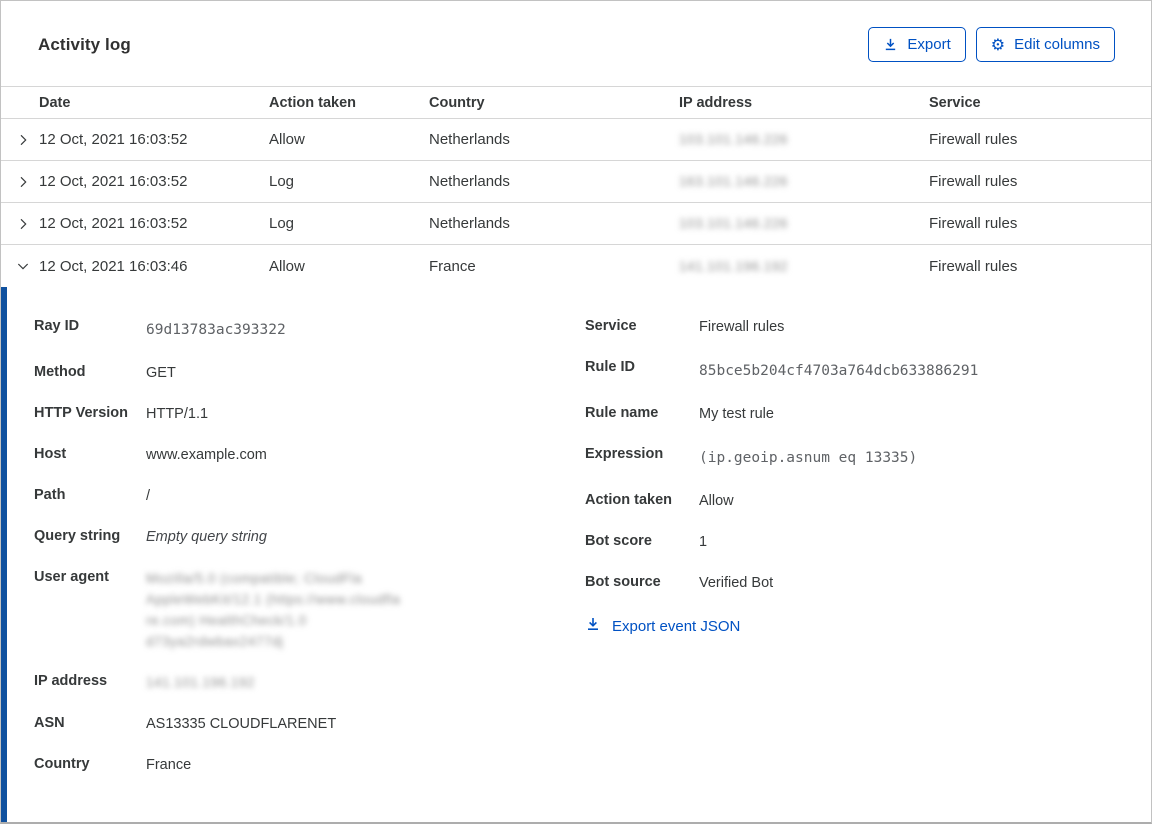 The height and width of the screenshot is (824, 1152). Describe the element at coordinates (309, 683) in the screenshot. I see `detail-row-ip-address: IP address 141.101.196.192` at that location.